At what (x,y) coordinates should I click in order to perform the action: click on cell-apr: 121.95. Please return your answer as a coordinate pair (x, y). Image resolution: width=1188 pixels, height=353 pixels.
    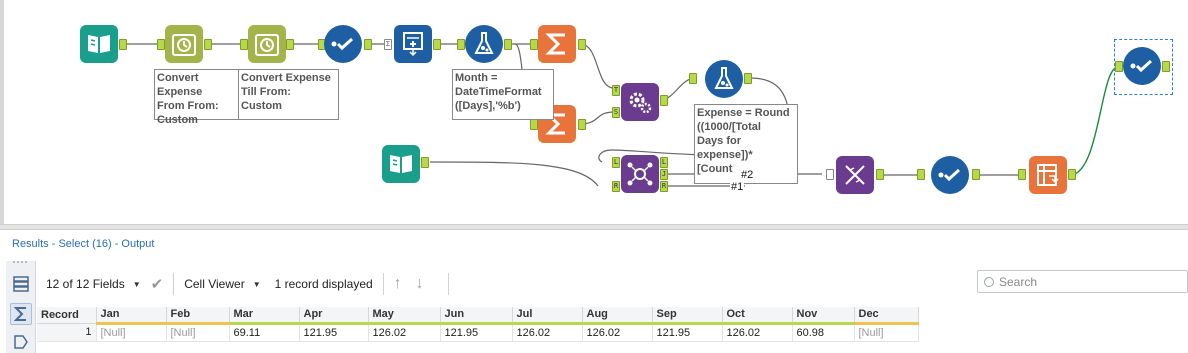
    Looking at the image, I should click on (334, 332).